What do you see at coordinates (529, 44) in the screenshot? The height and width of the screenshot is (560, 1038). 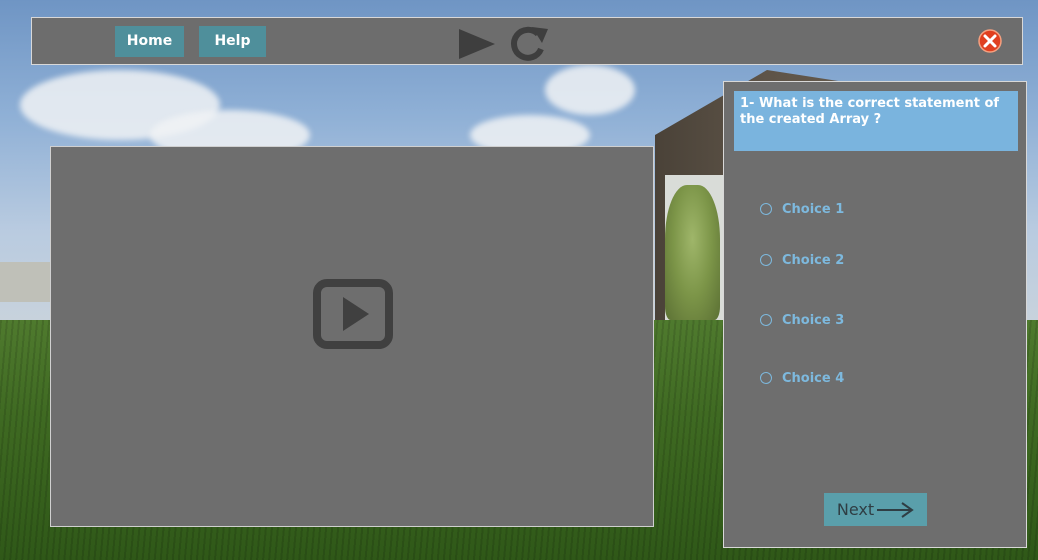 I see `replay-icon` at bounding box center [529, 44].